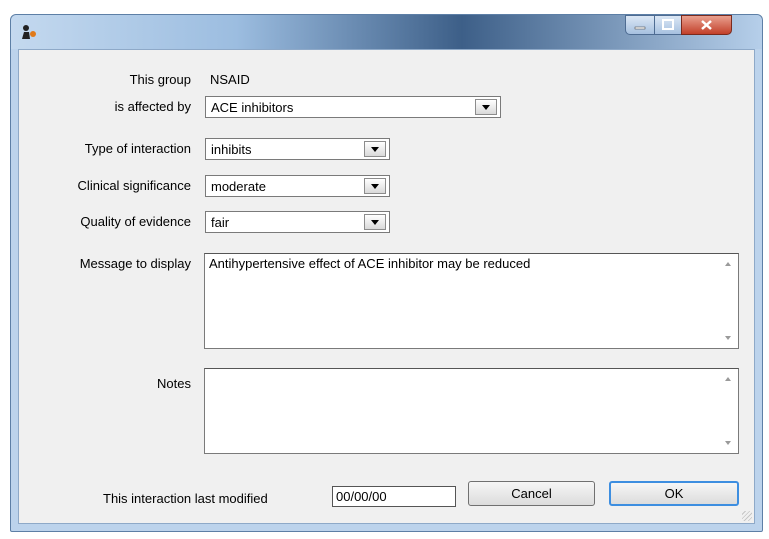 This screenshot has width=769, height=539. I want to click on message-scrollbar, so click(729, 301).